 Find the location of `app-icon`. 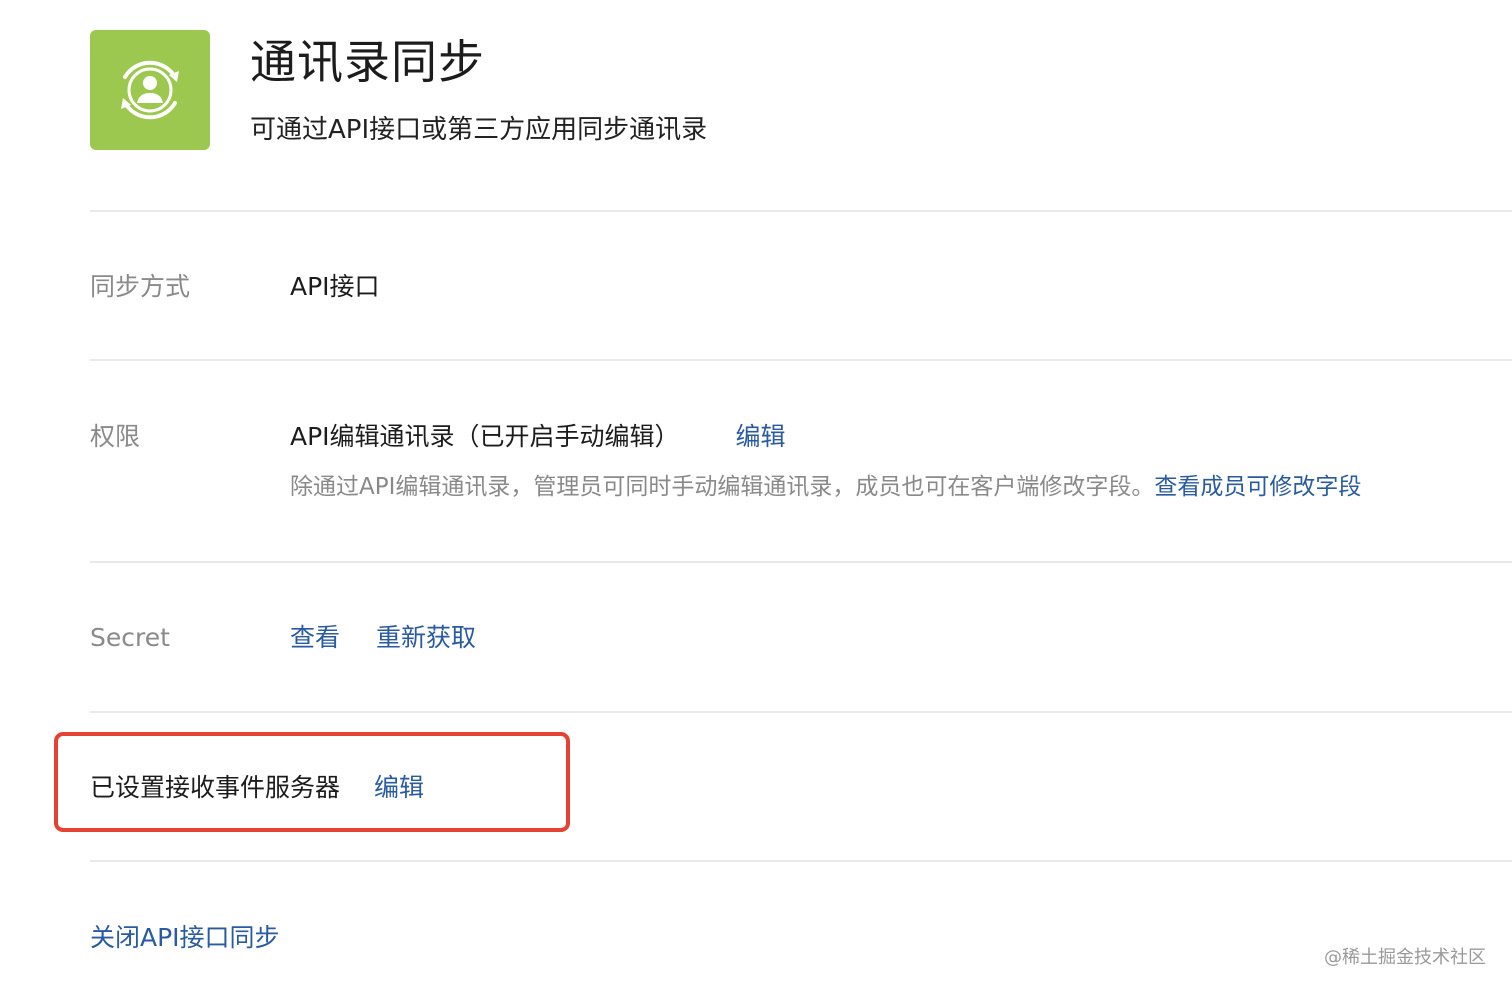

app-icon is located at coordinates (150, 90).